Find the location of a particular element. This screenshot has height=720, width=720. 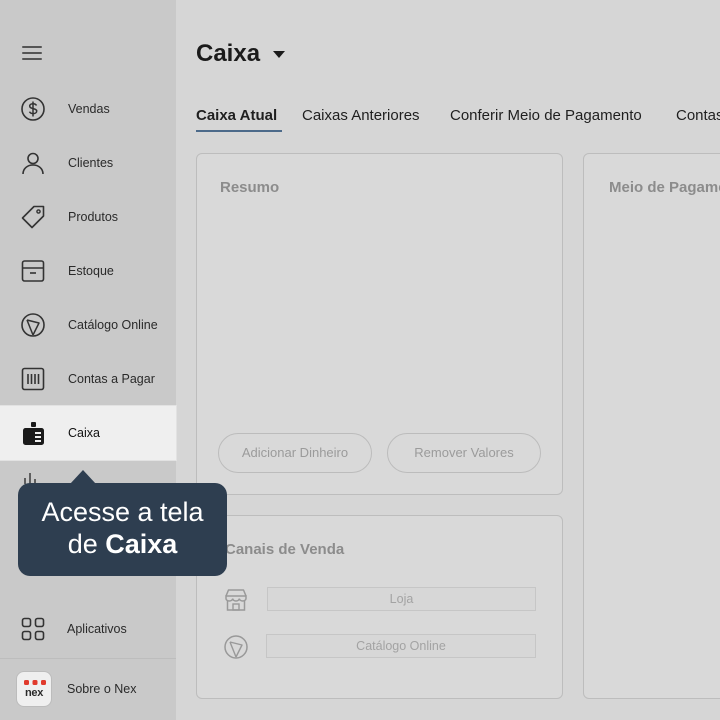

box-icon is located at coordinates (33, 271).